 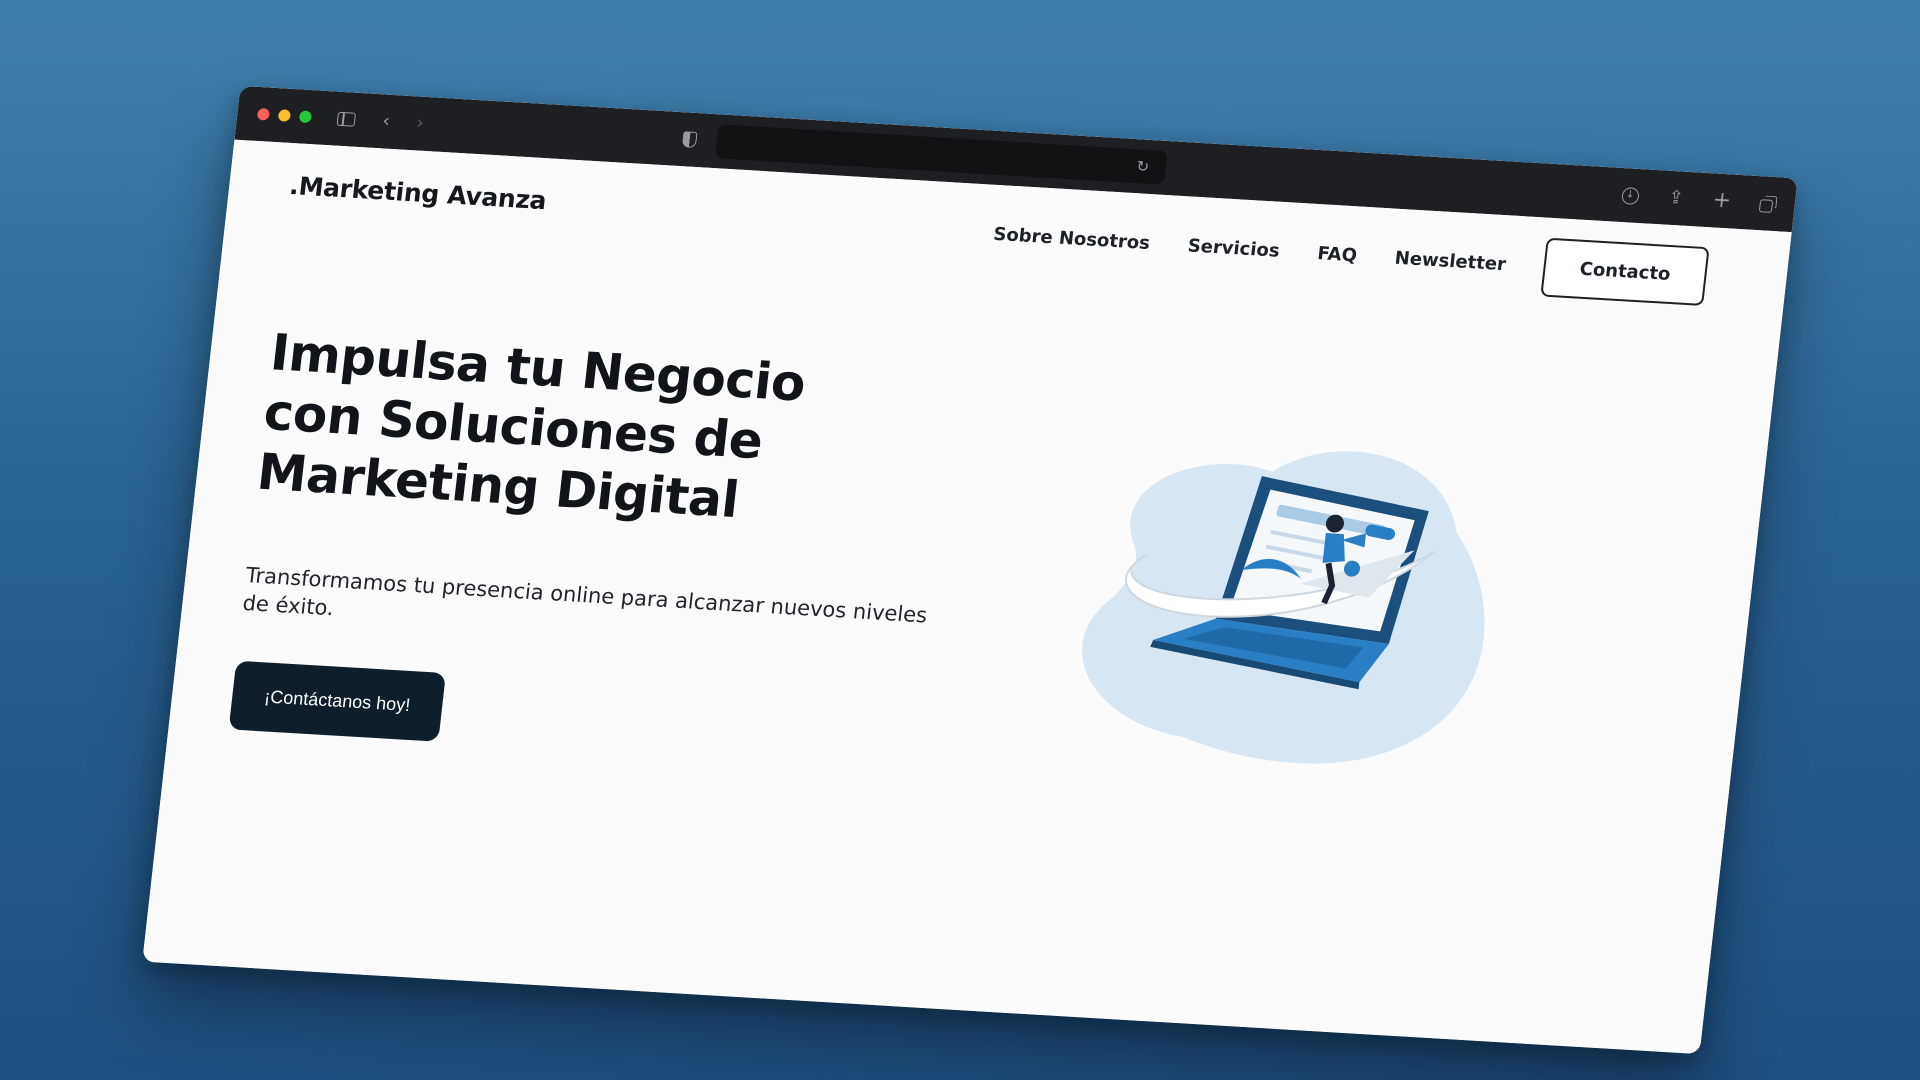 I want to click on contact-button: Contacto, so click(x=1625, y=272).